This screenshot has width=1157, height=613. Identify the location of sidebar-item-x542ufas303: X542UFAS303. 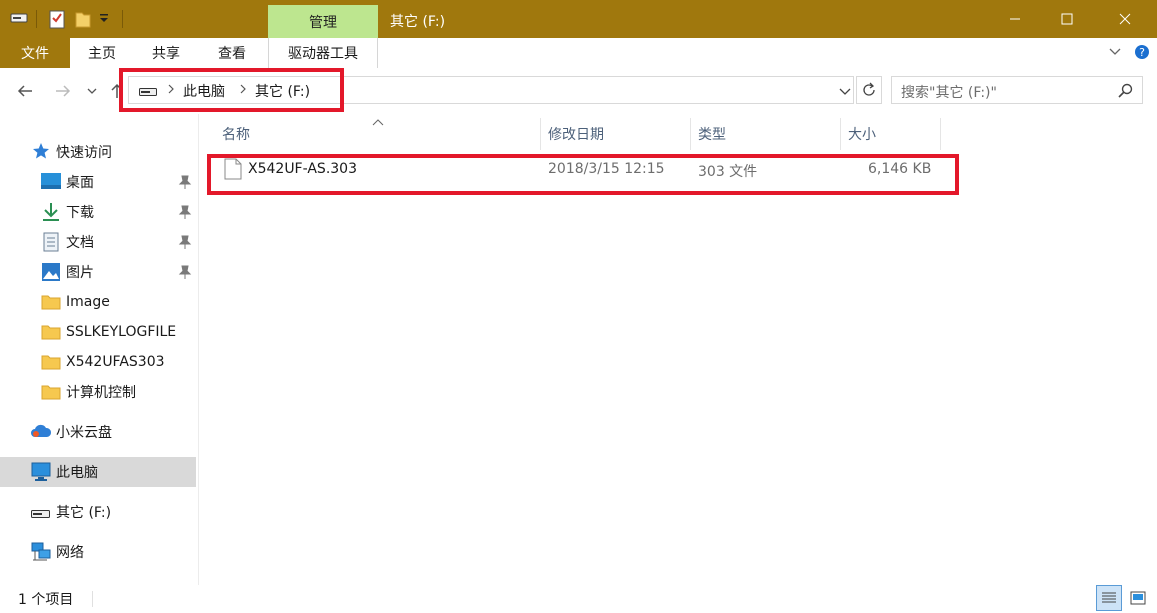
(98, 362).